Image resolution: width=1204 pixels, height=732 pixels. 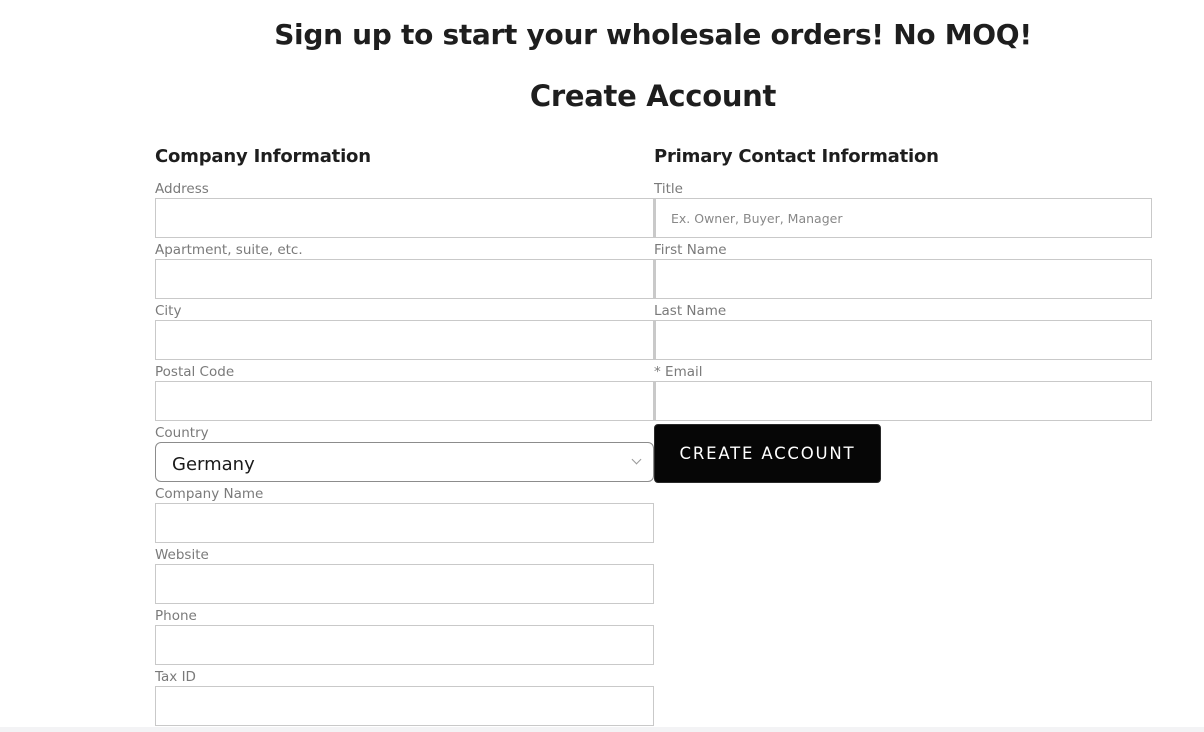 I want to click on page-title: Create Account, so click(x=653, y=96).